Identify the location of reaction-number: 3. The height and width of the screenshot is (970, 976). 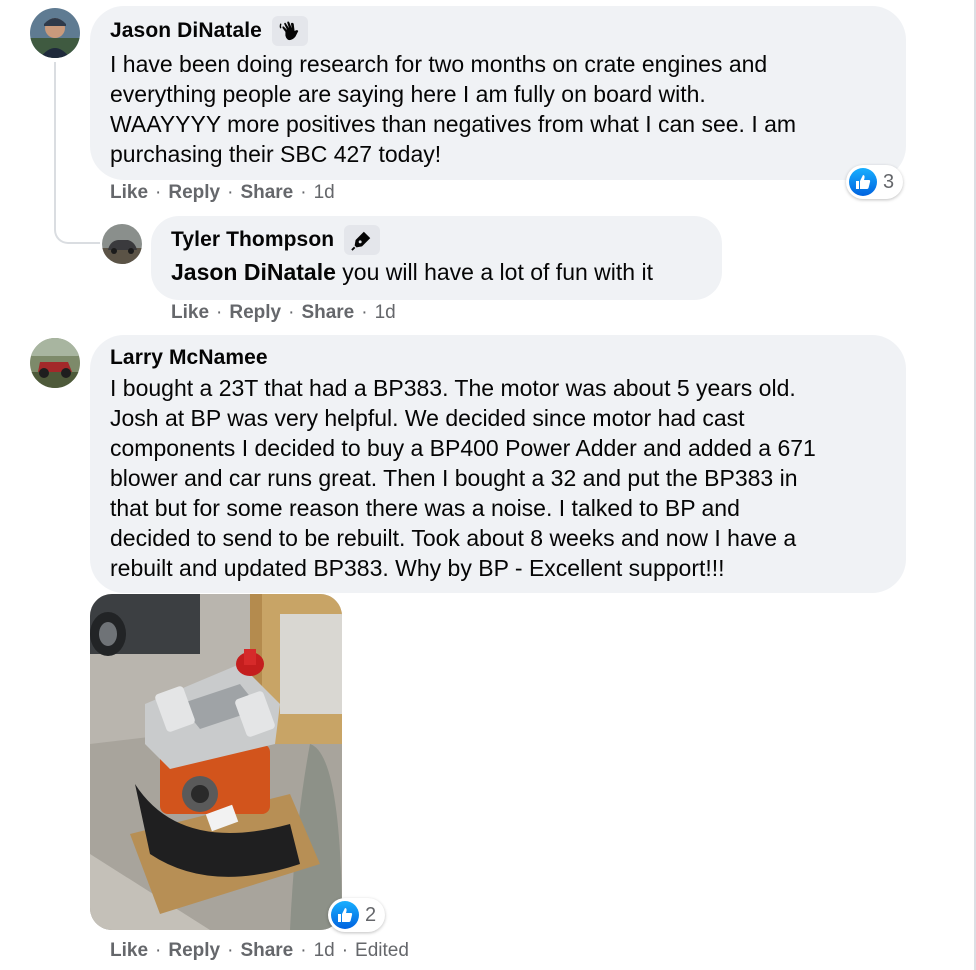
(889, 181).